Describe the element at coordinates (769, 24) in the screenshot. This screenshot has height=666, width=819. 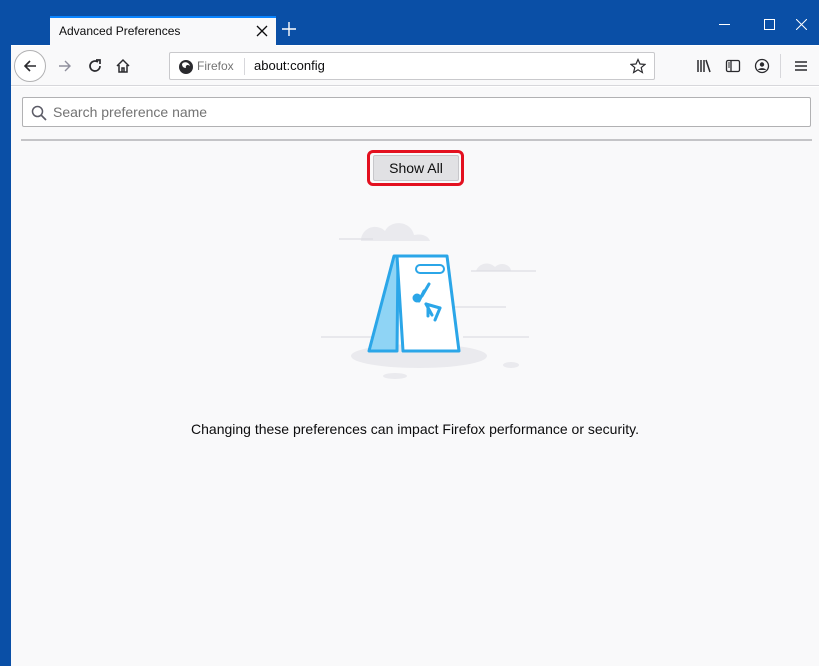
I see `maximize-icon` at that location.